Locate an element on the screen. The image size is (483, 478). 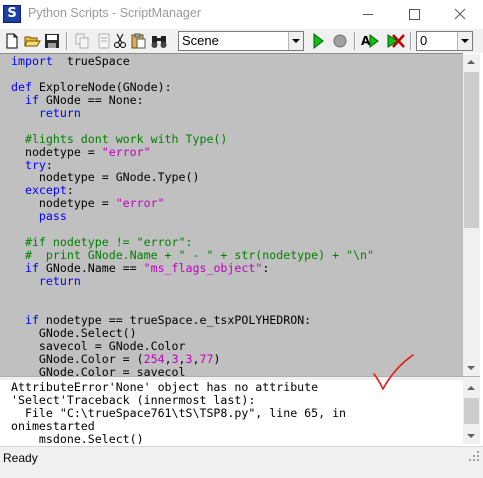
stop-button is located at coordinates (340, 41).